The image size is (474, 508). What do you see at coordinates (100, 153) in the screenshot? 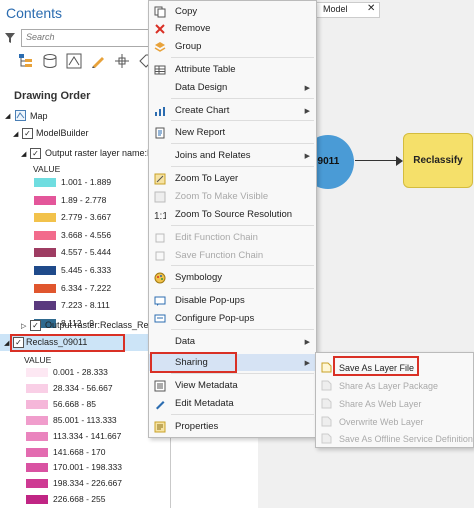
I see `layer-label: Output raster layer name:M` at bounding box center [100, 153].